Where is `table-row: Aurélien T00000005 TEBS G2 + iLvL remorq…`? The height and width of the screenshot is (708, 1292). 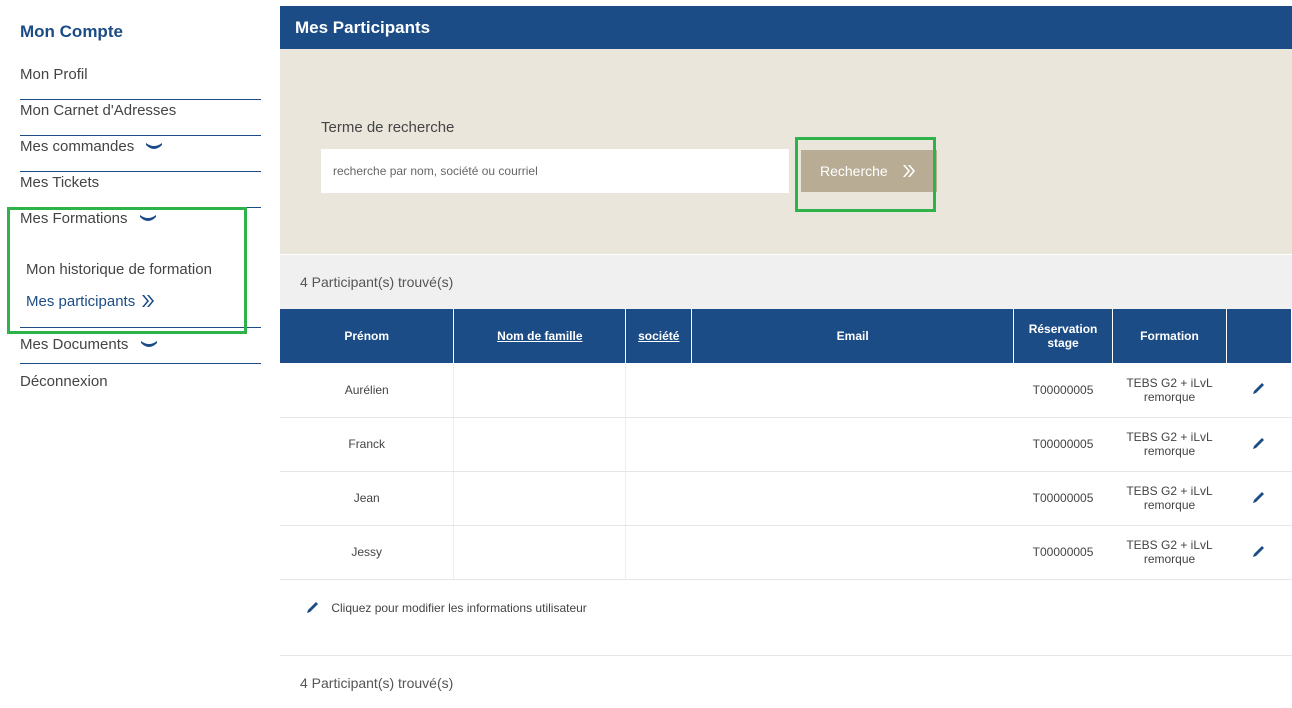
table-row: Aurélien T00000005 TEBS G2 + iLvL remorq… is located at coordinates (786, 390).